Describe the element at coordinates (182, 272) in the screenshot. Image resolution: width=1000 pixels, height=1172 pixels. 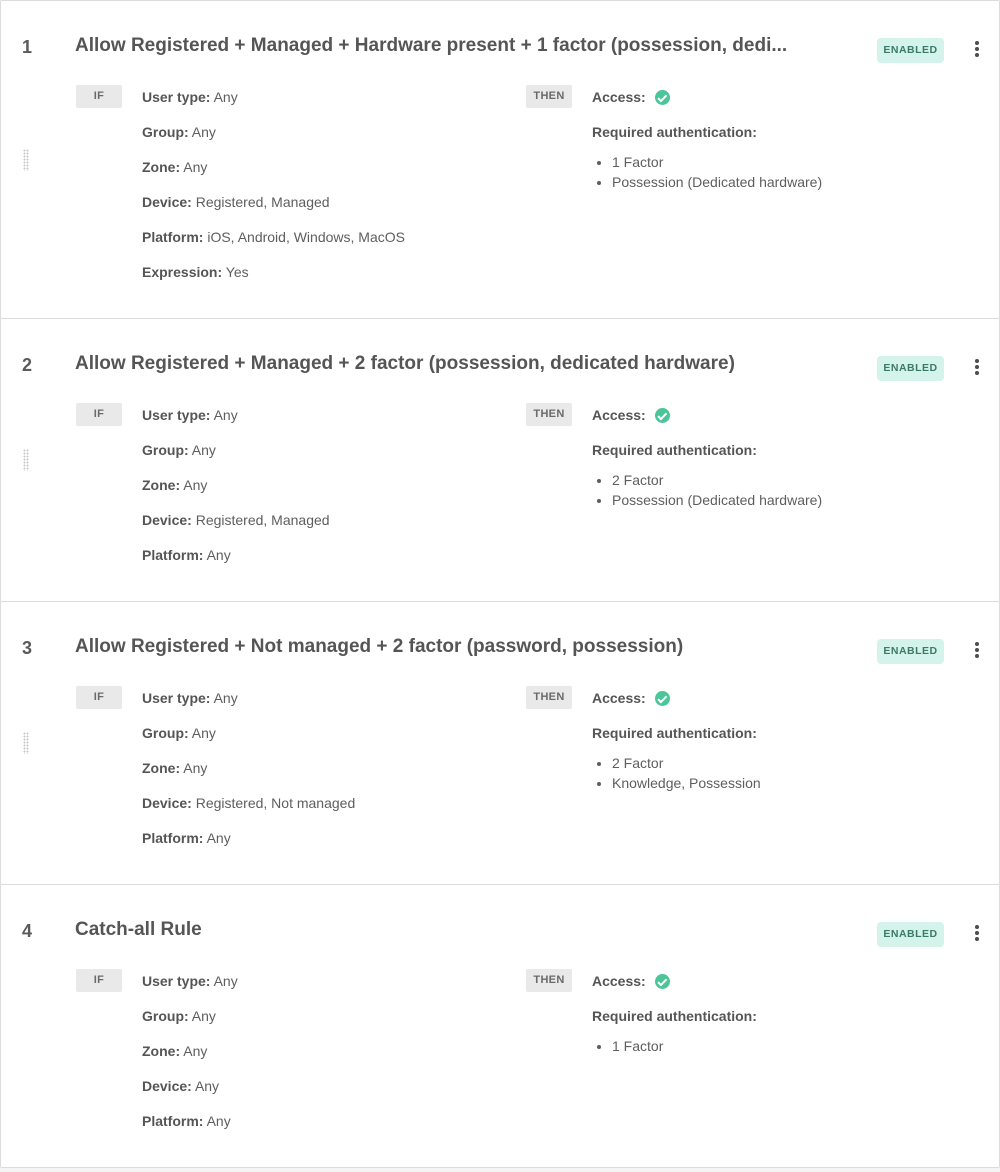
I see `condition-key: Expression:` at that location.